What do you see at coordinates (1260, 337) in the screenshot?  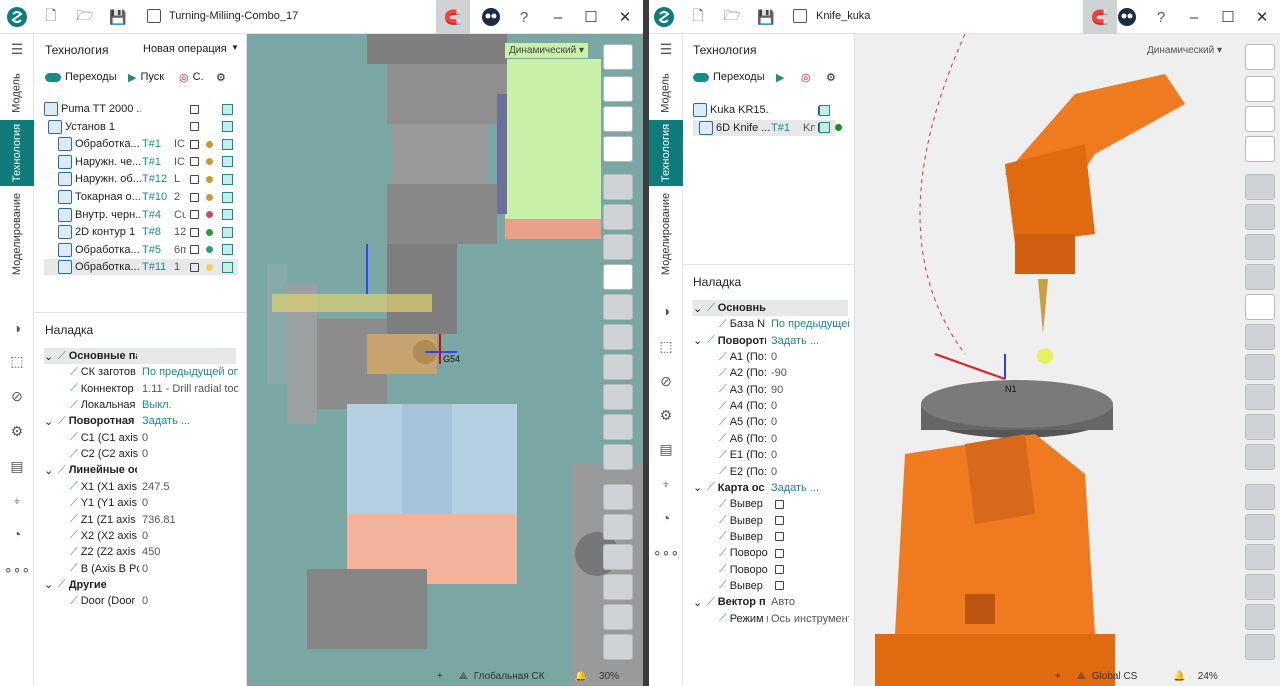 I see `view-mode-6-button` at bounding box center [1260, 337].